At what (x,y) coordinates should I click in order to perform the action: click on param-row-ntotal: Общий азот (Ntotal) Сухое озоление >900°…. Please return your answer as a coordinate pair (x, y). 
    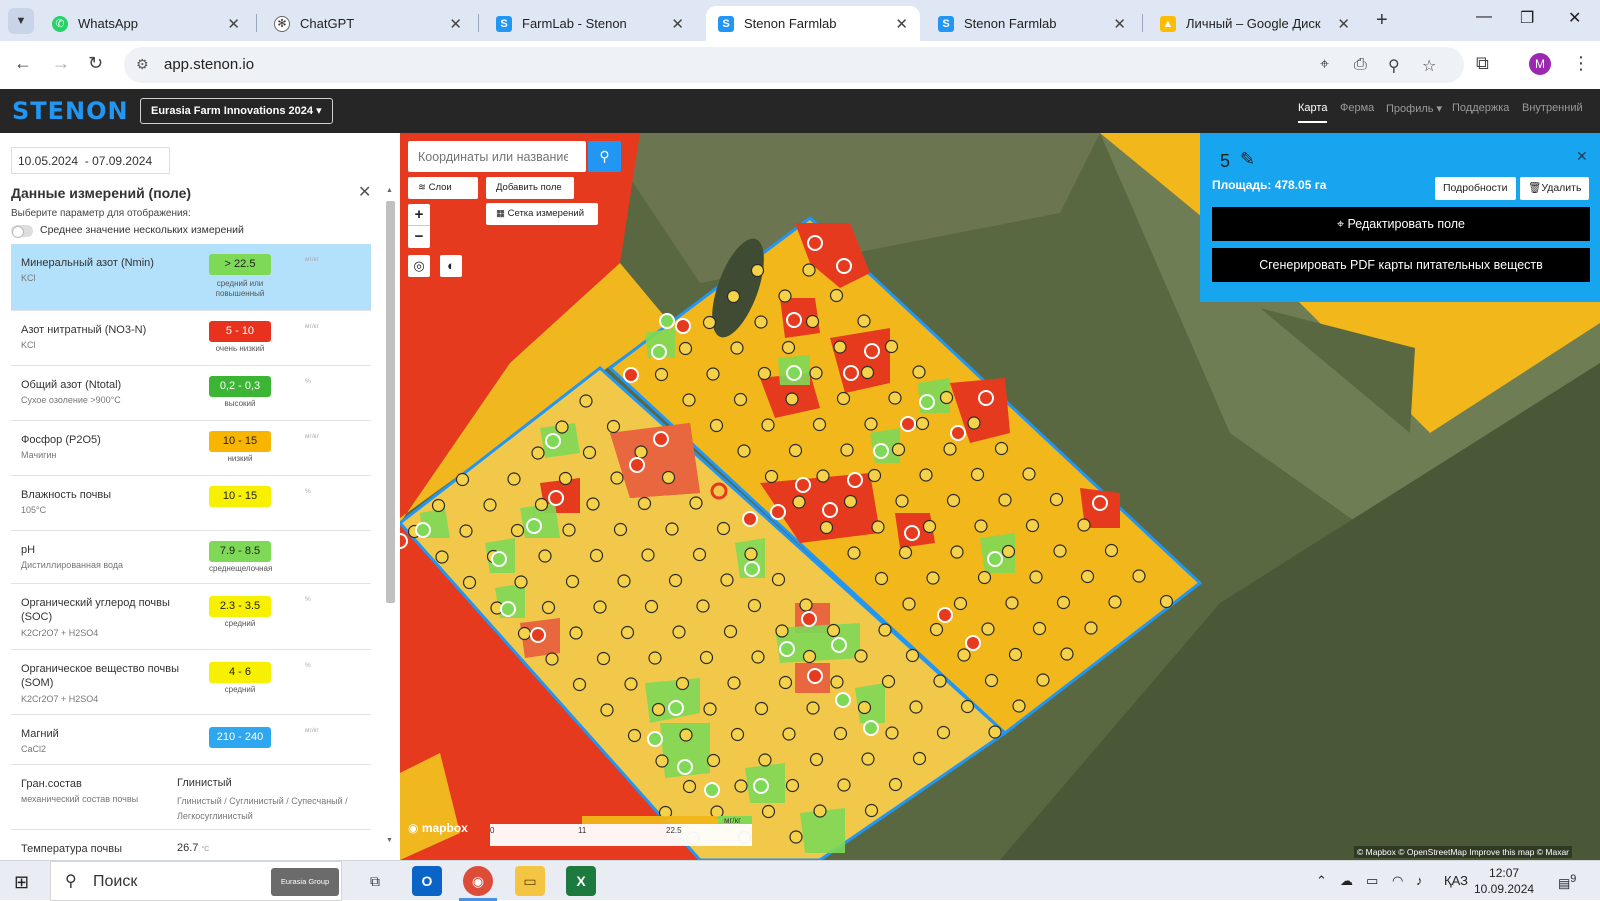
    Looking at the image, I should click on (191, 393).